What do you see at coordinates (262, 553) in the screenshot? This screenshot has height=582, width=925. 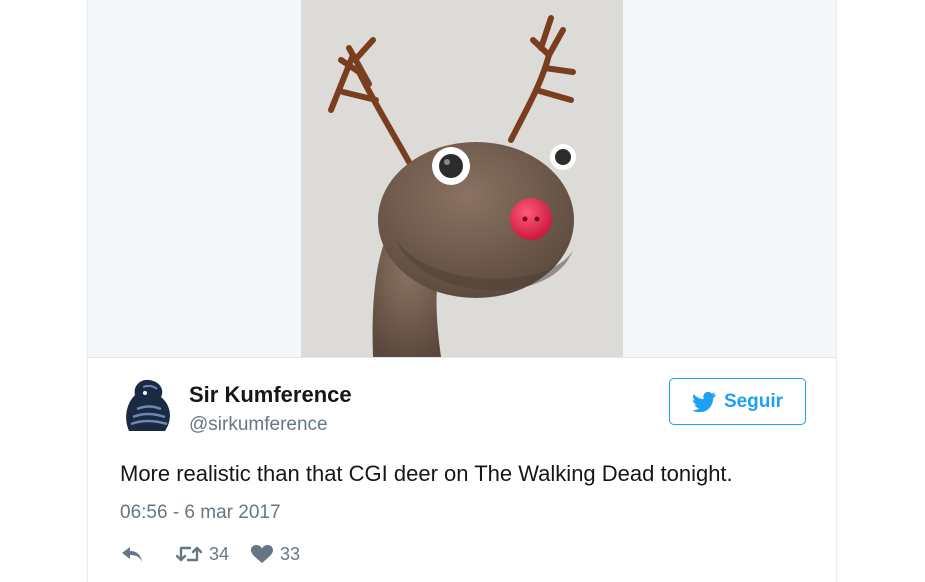 I see `heart-icon` at bounding box center [262, 553].